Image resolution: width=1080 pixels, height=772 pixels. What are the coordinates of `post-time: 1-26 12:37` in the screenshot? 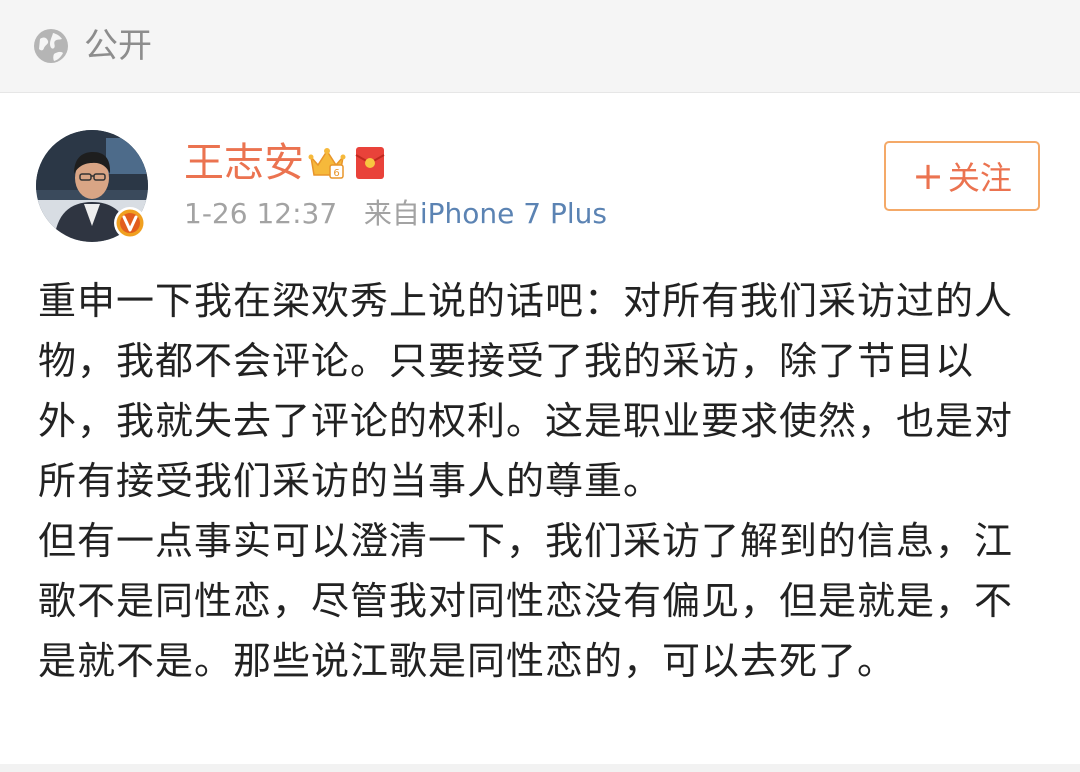 It's located at (261, 213).